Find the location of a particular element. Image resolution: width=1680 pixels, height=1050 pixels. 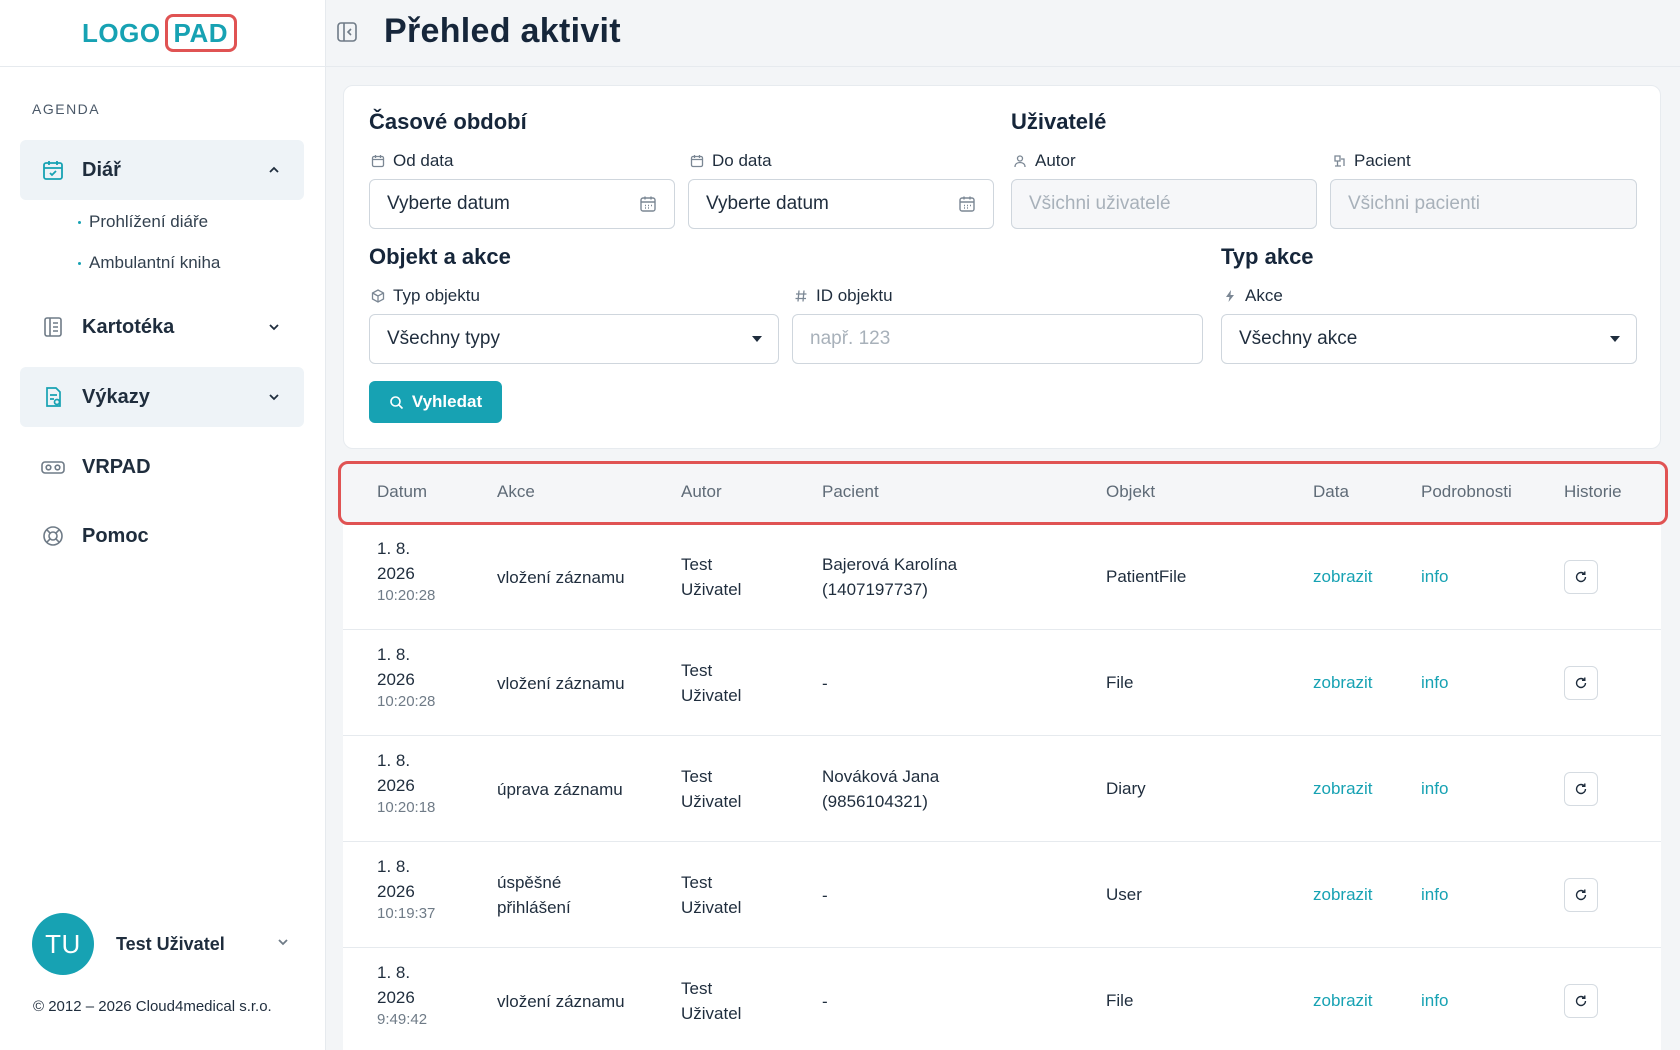

sidebar-item-diar: Diář is located at coordinates (162, 170).